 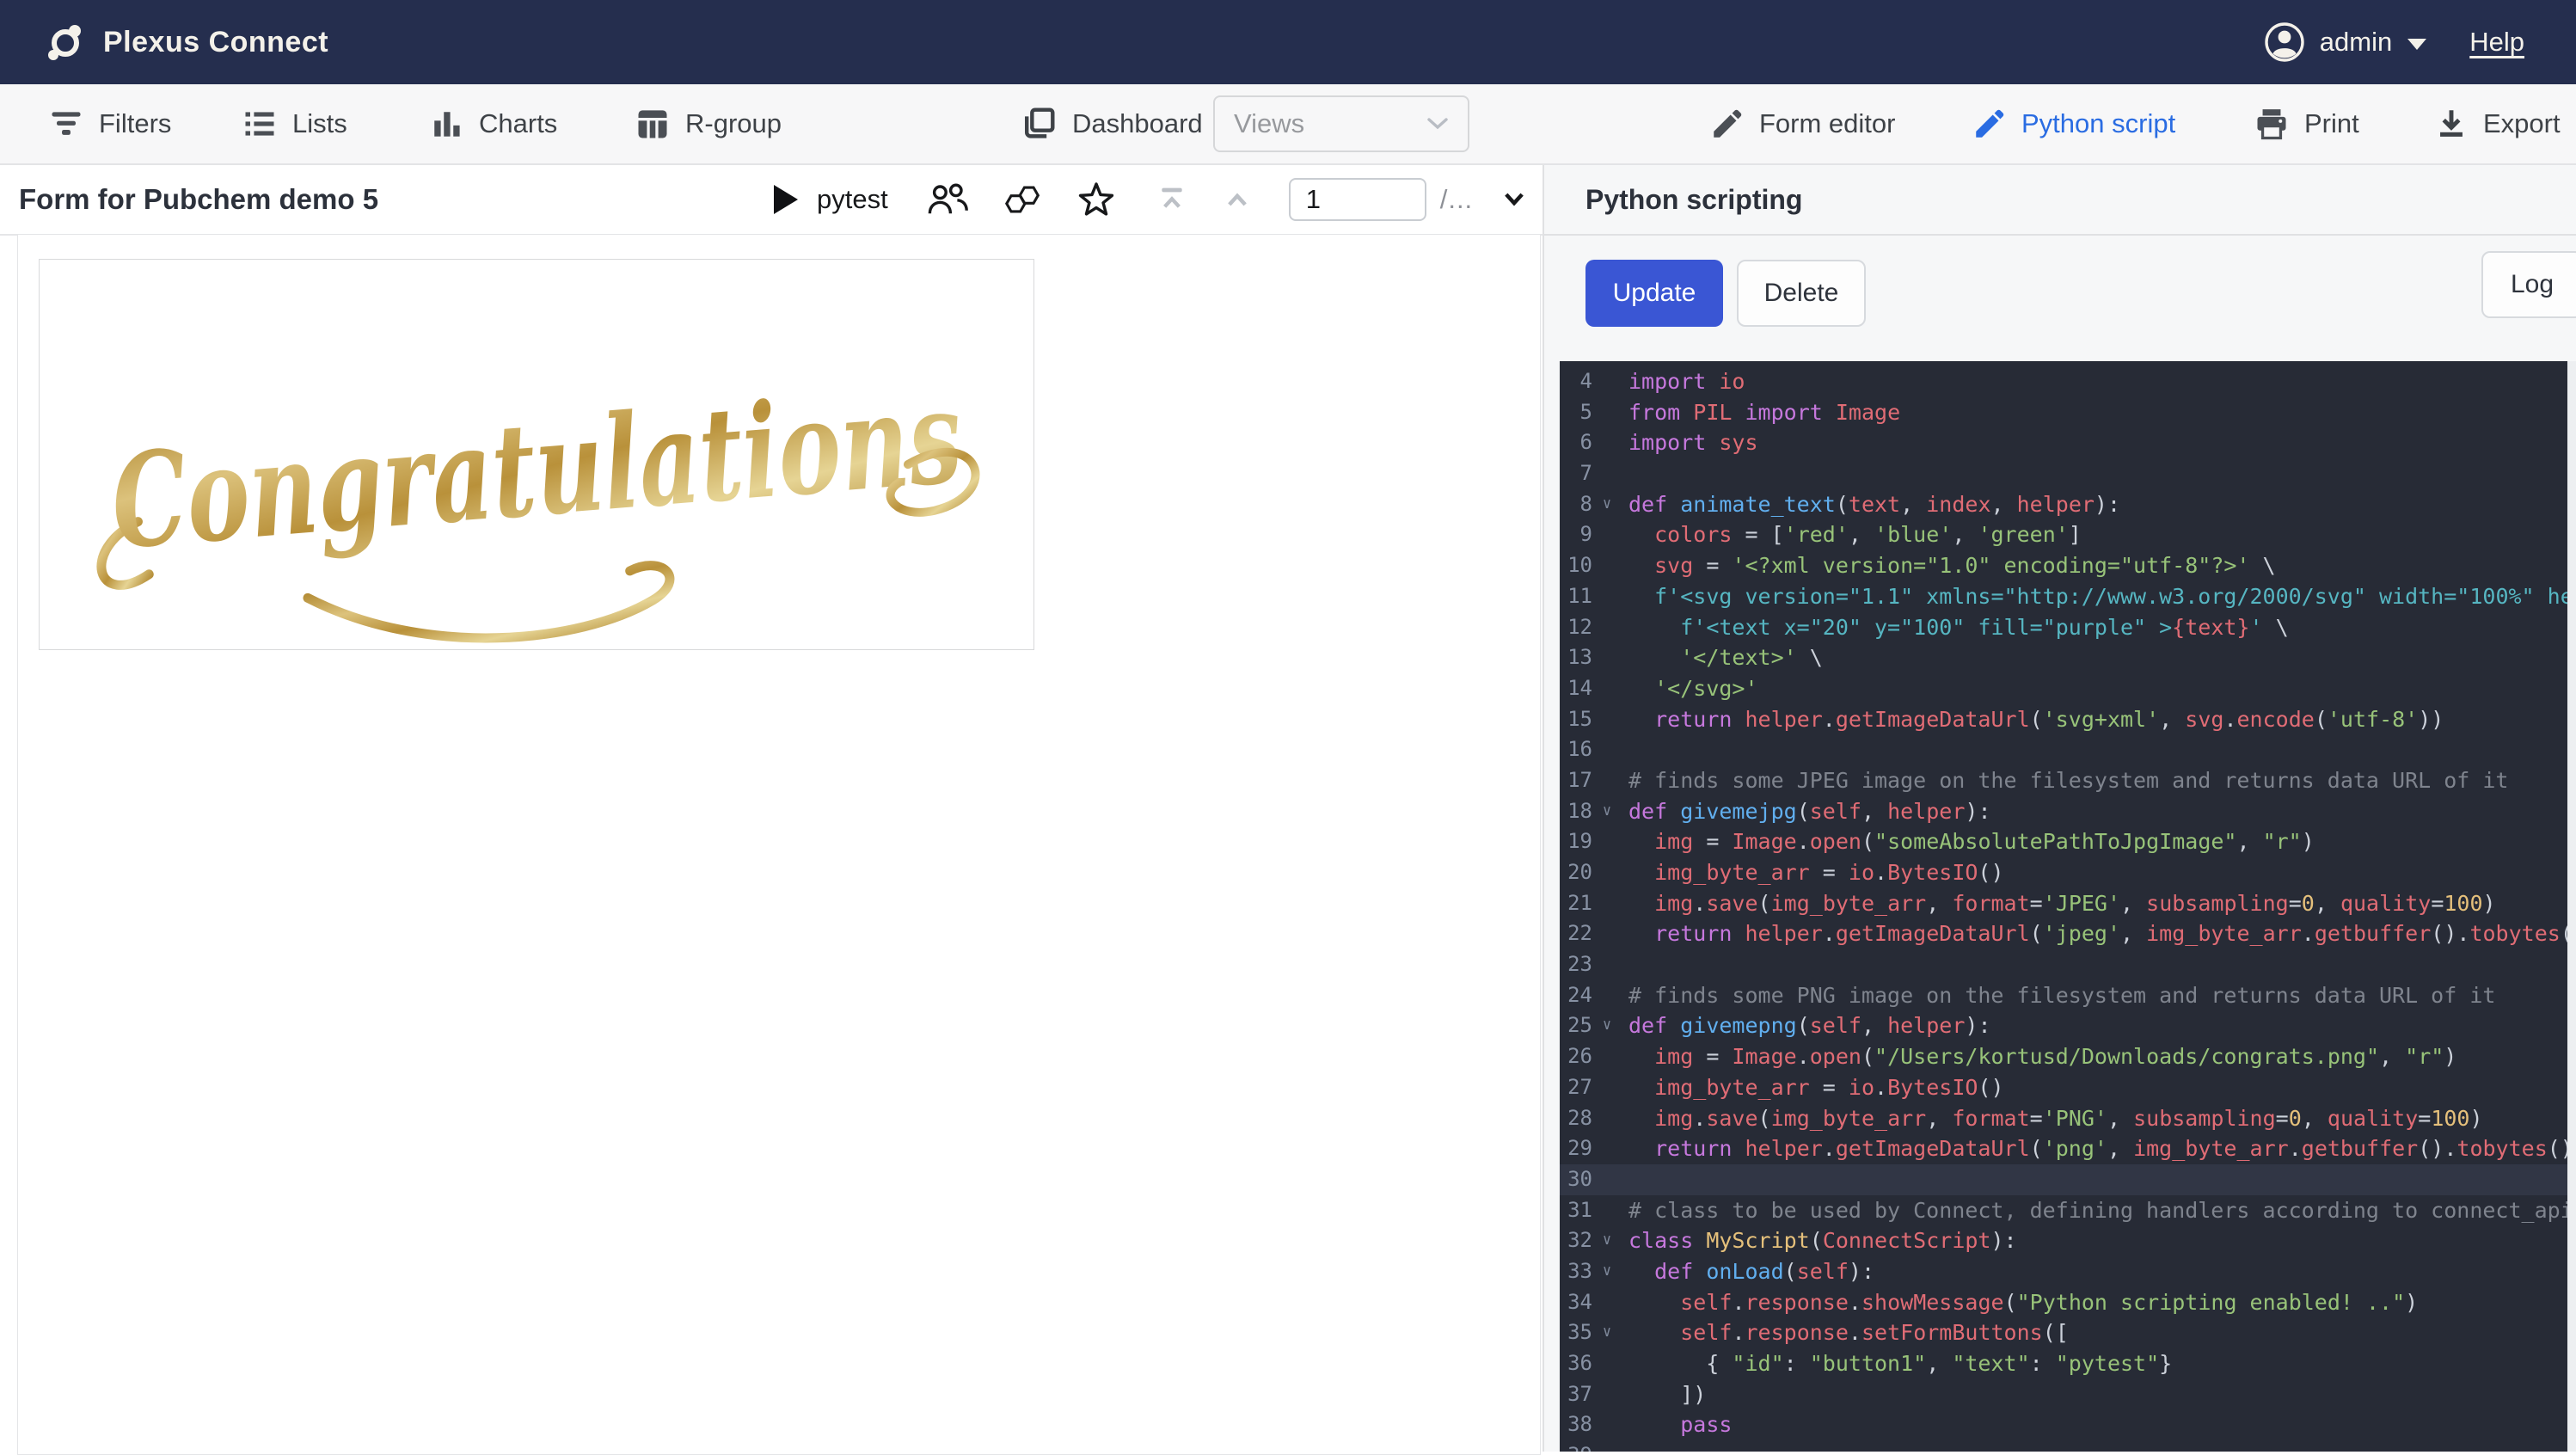 I want to click on toolbar-python-script: Python script, so click(x=2073, y=124).